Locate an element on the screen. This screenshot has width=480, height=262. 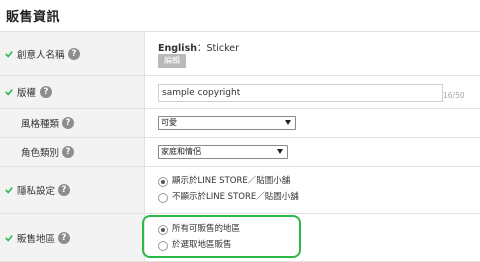
row-content: sample copyright 16/50 is located at coordinates (319, 92).